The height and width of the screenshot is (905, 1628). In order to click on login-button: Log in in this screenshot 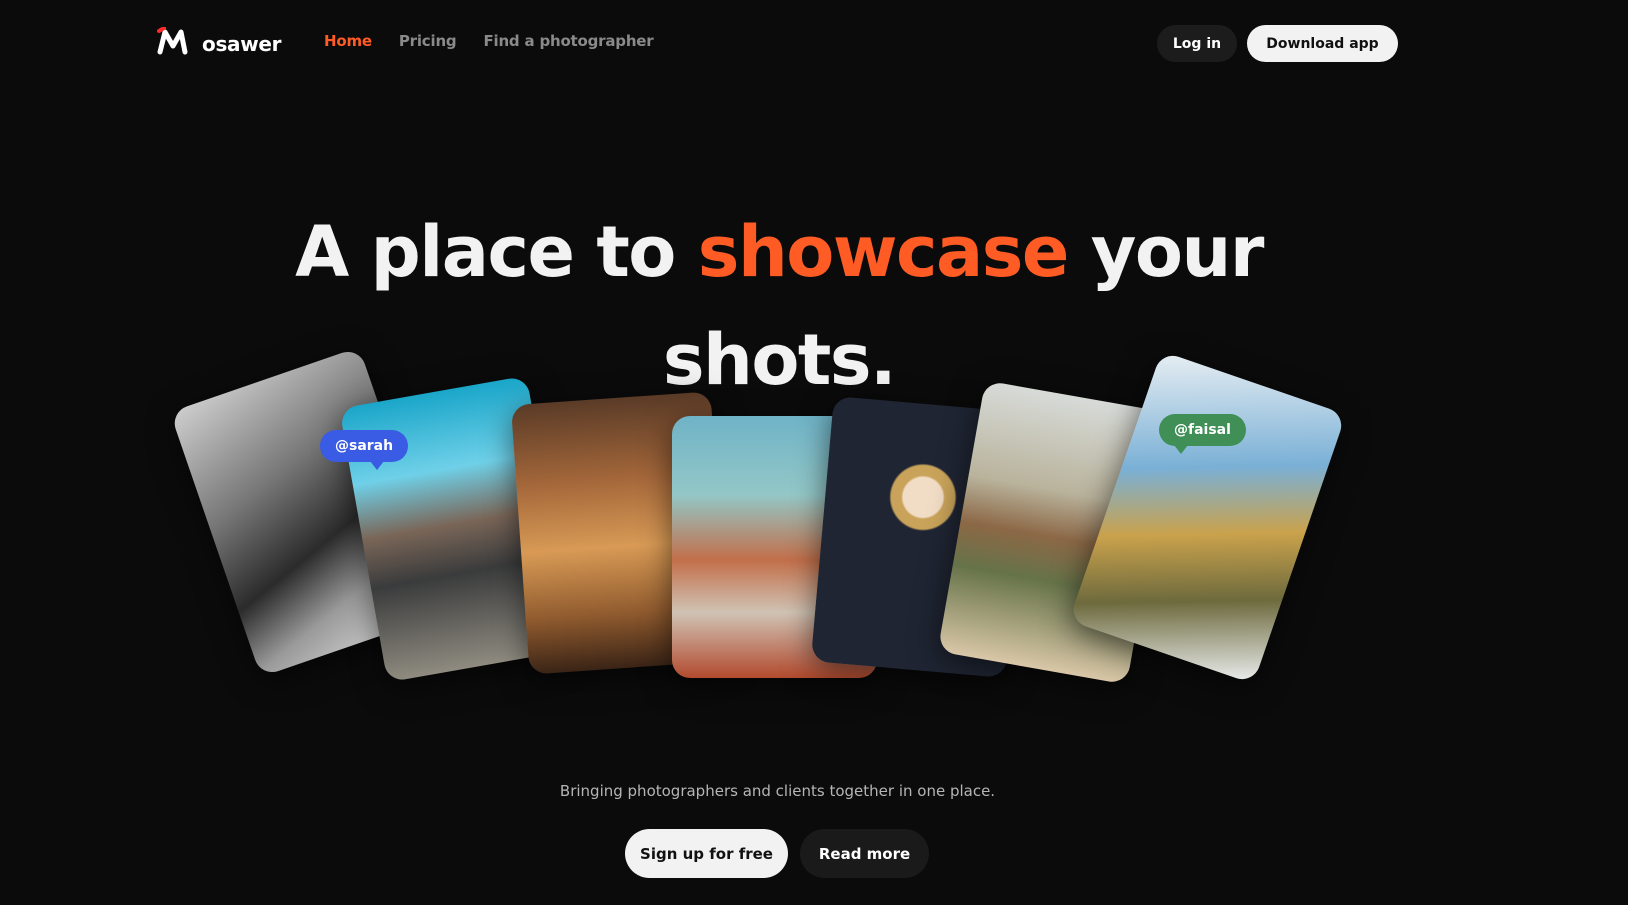, I will do `click(1197, 43)`.